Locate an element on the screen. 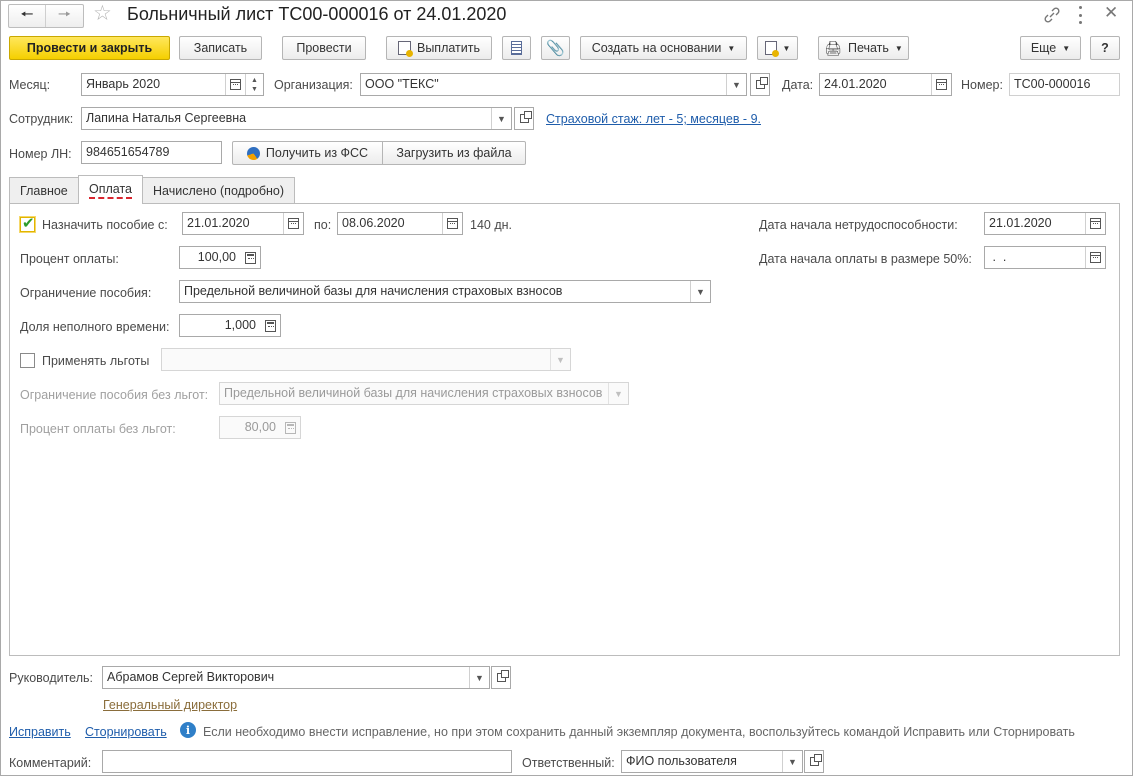 The width and height of the screenshot is (1133, 776). tab-accrued-label: Начислено (подробно) is located at coordinates (219, 191).